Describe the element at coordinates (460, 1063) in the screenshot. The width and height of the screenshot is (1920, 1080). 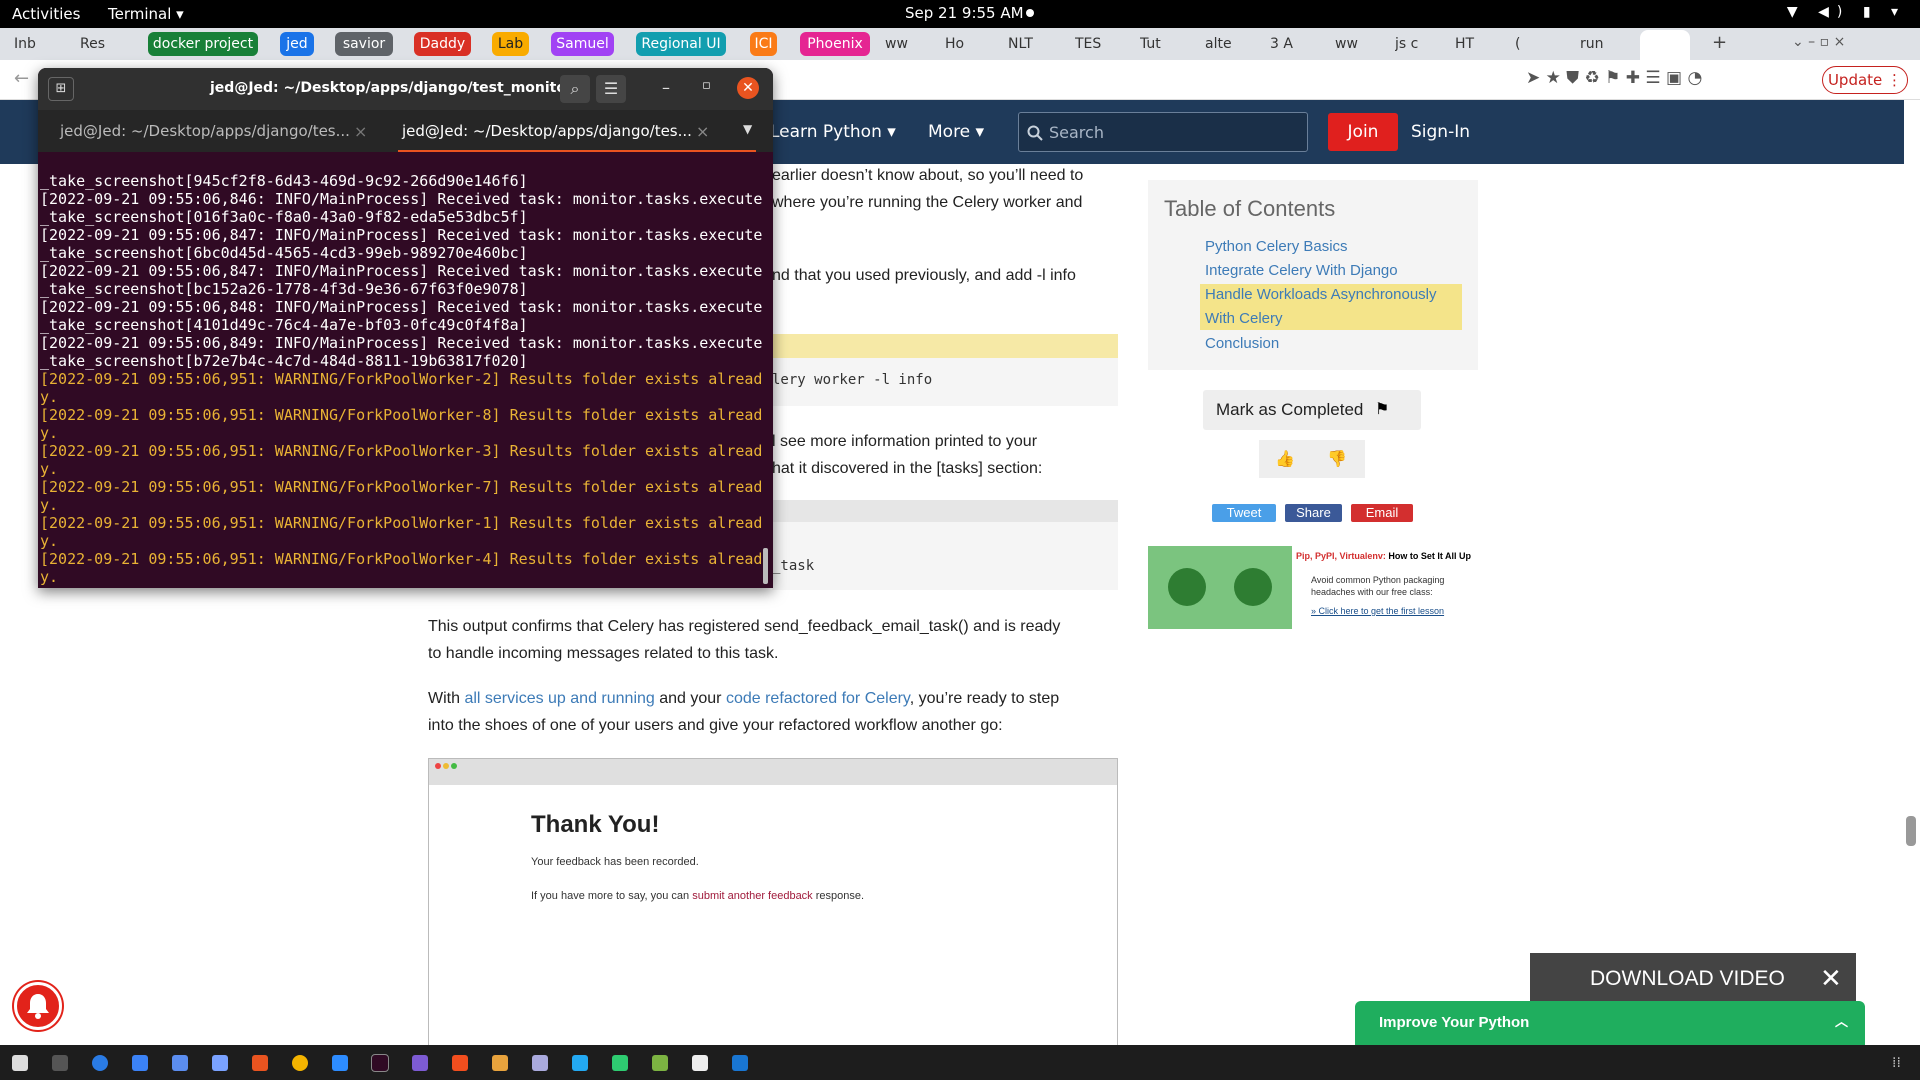
I see `postman-icon` at that location.